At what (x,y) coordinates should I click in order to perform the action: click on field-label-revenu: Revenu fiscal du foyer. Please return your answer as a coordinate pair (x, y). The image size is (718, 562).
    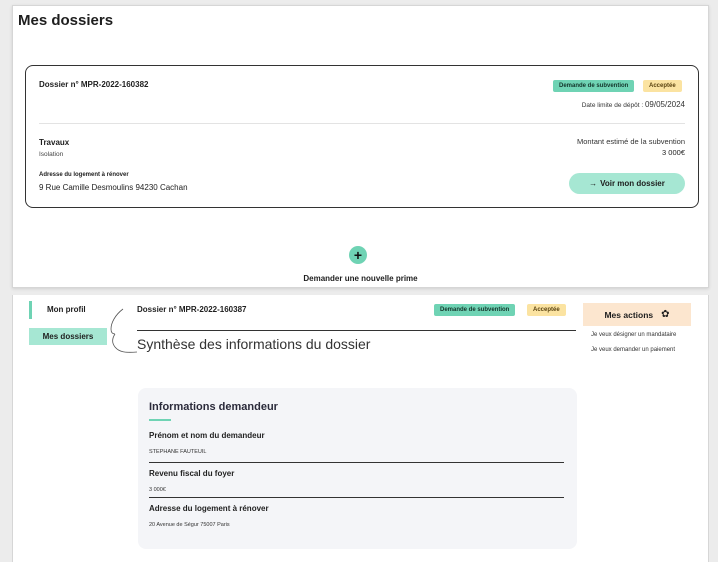
    Looking at the image, I should click on (192, 473).